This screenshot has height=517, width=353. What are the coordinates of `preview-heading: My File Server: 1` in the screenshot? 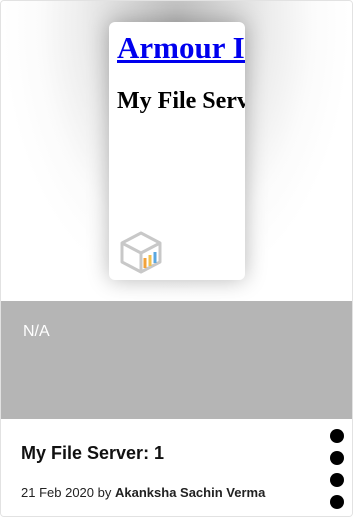 It's located at (181, 101).